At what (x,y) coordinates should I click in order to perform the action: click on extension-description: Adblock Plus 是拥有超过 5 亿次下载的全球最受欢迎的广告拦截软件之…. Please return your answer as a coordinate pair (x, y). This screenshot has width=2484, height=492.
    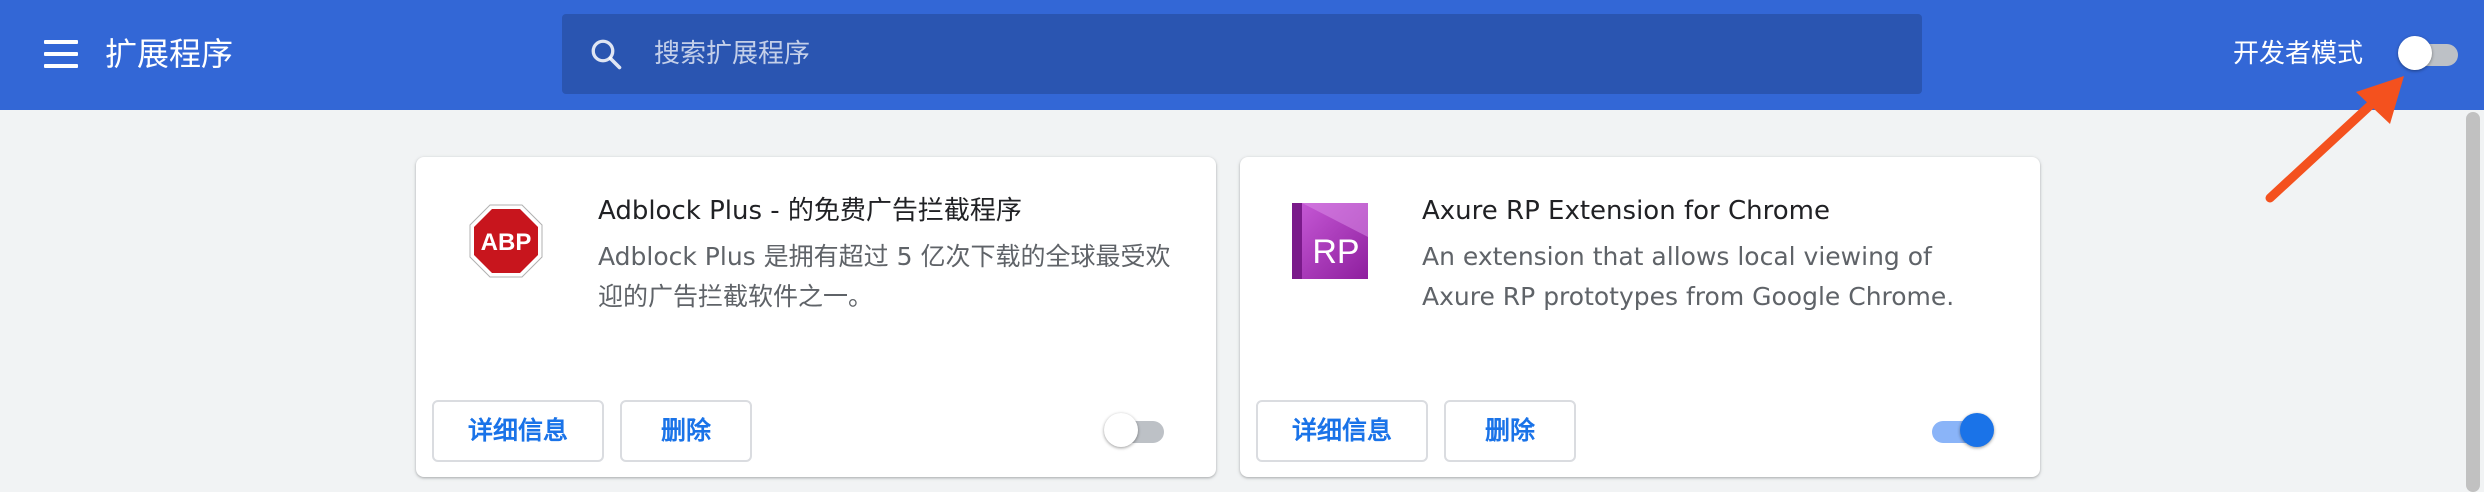
    Looking at the image, I should click on (884, 276).